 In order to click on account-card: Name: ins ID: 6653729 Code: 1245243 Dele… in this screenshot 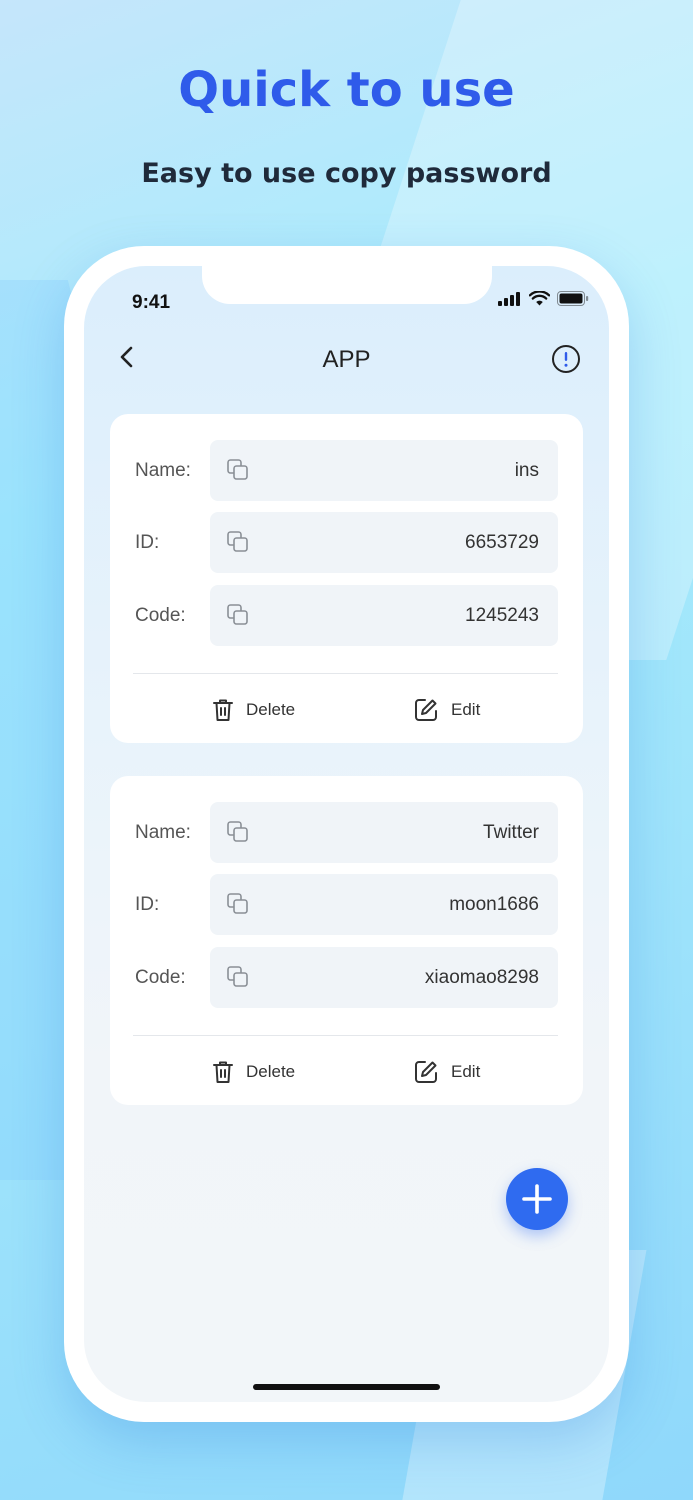, I will do `click(346, 578)`.